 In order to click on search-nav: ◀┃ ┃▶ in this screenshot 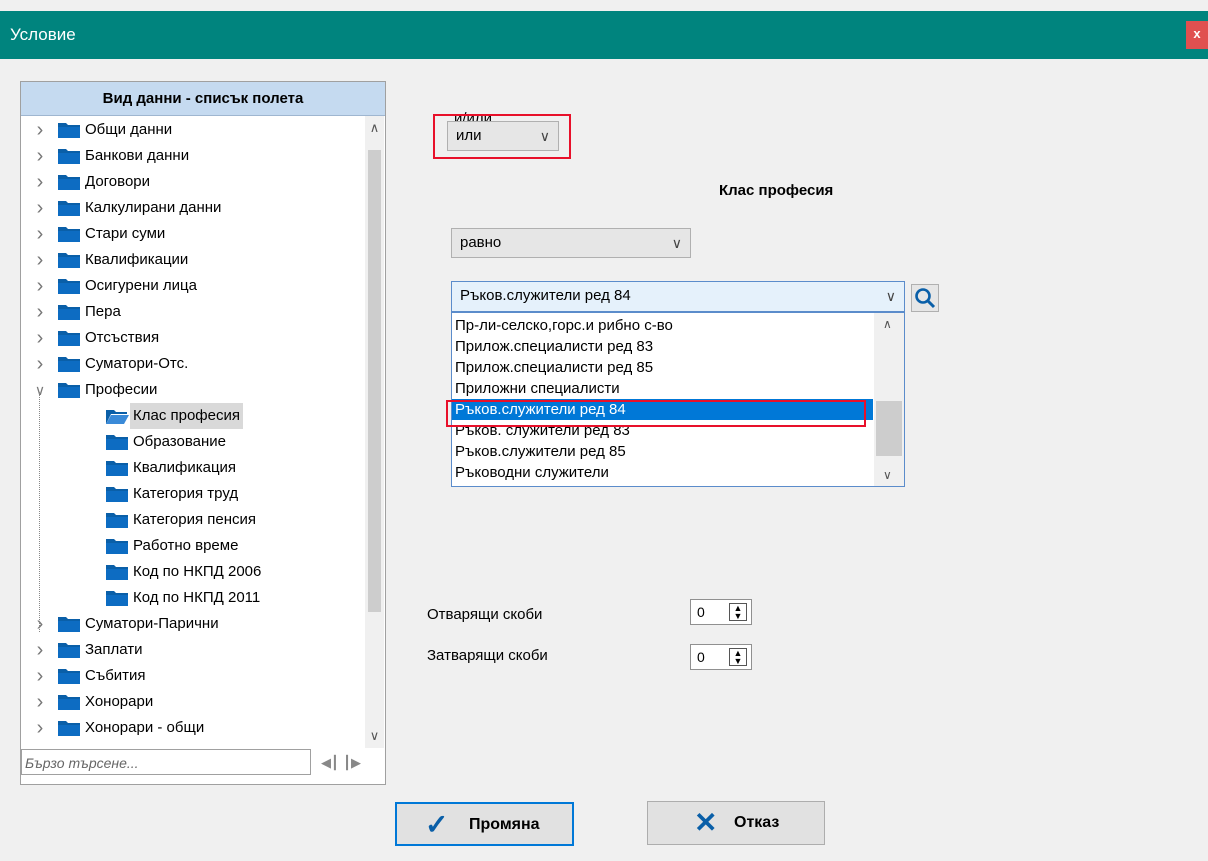, I will do `click(351, 763)`.